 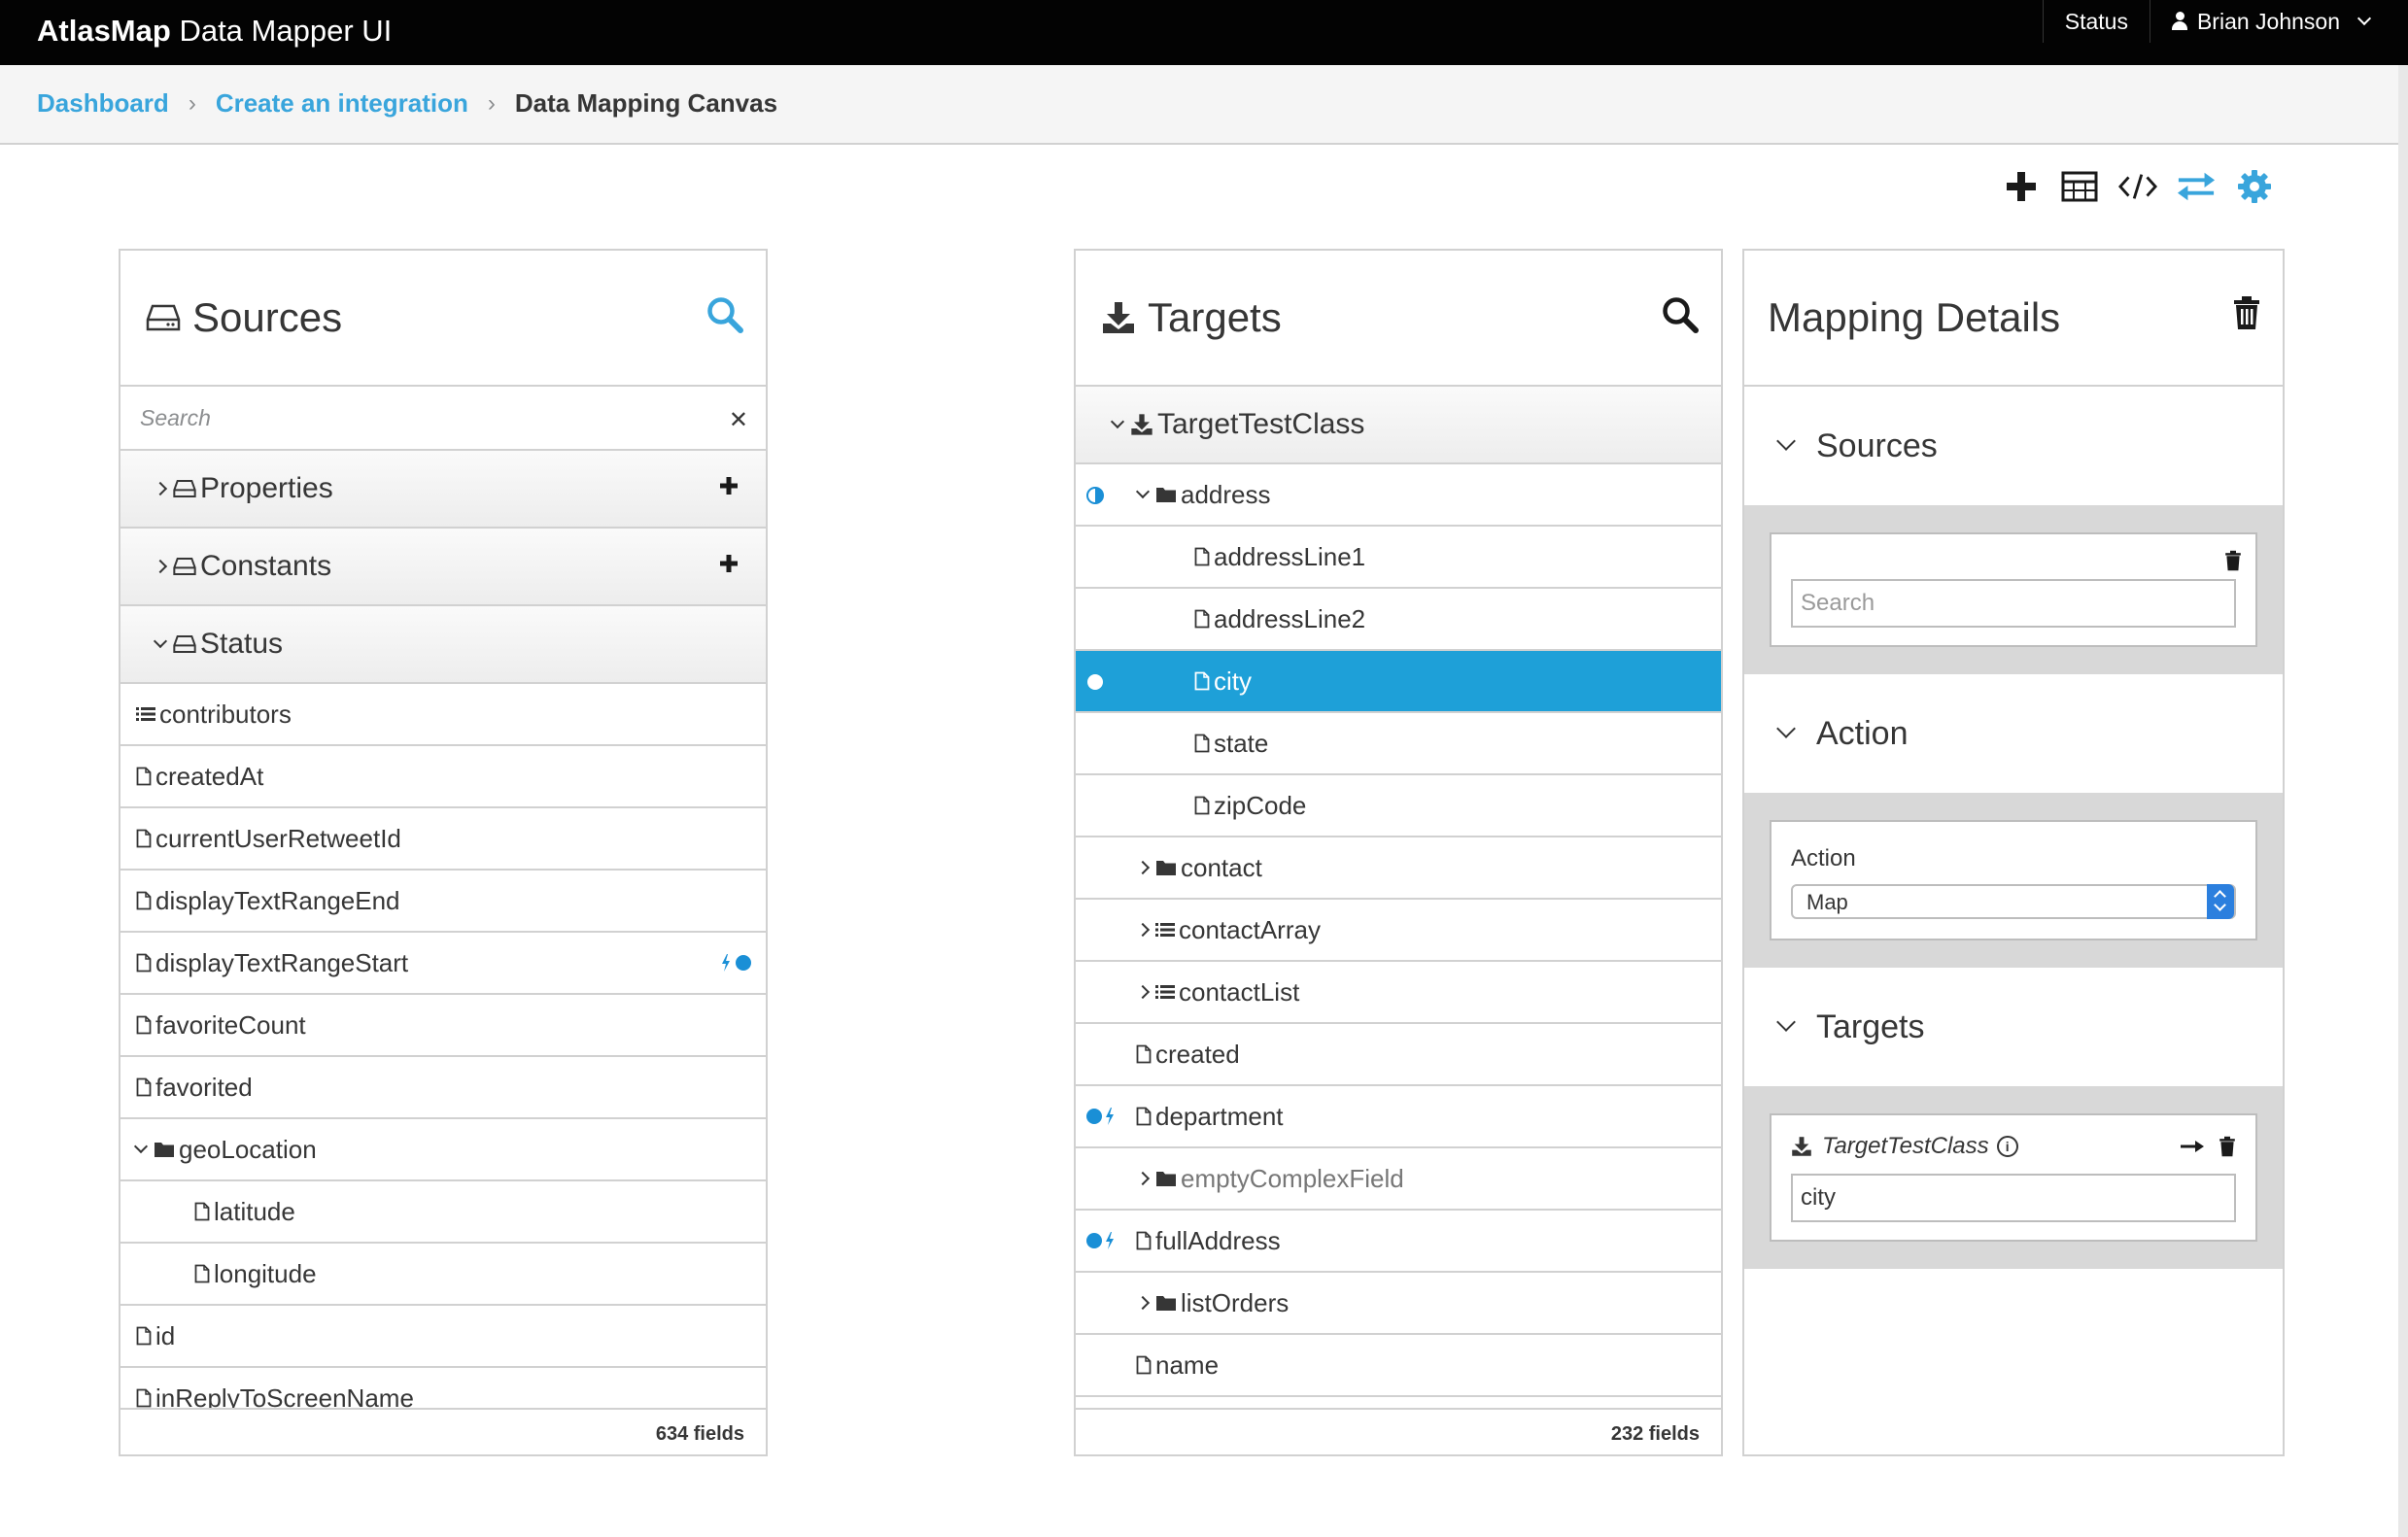 What do you see at coordinates (1399, 1179) in the screenshot?
I see `target-field-row: emptyComplexField` at bounding box center [1399, 1179].